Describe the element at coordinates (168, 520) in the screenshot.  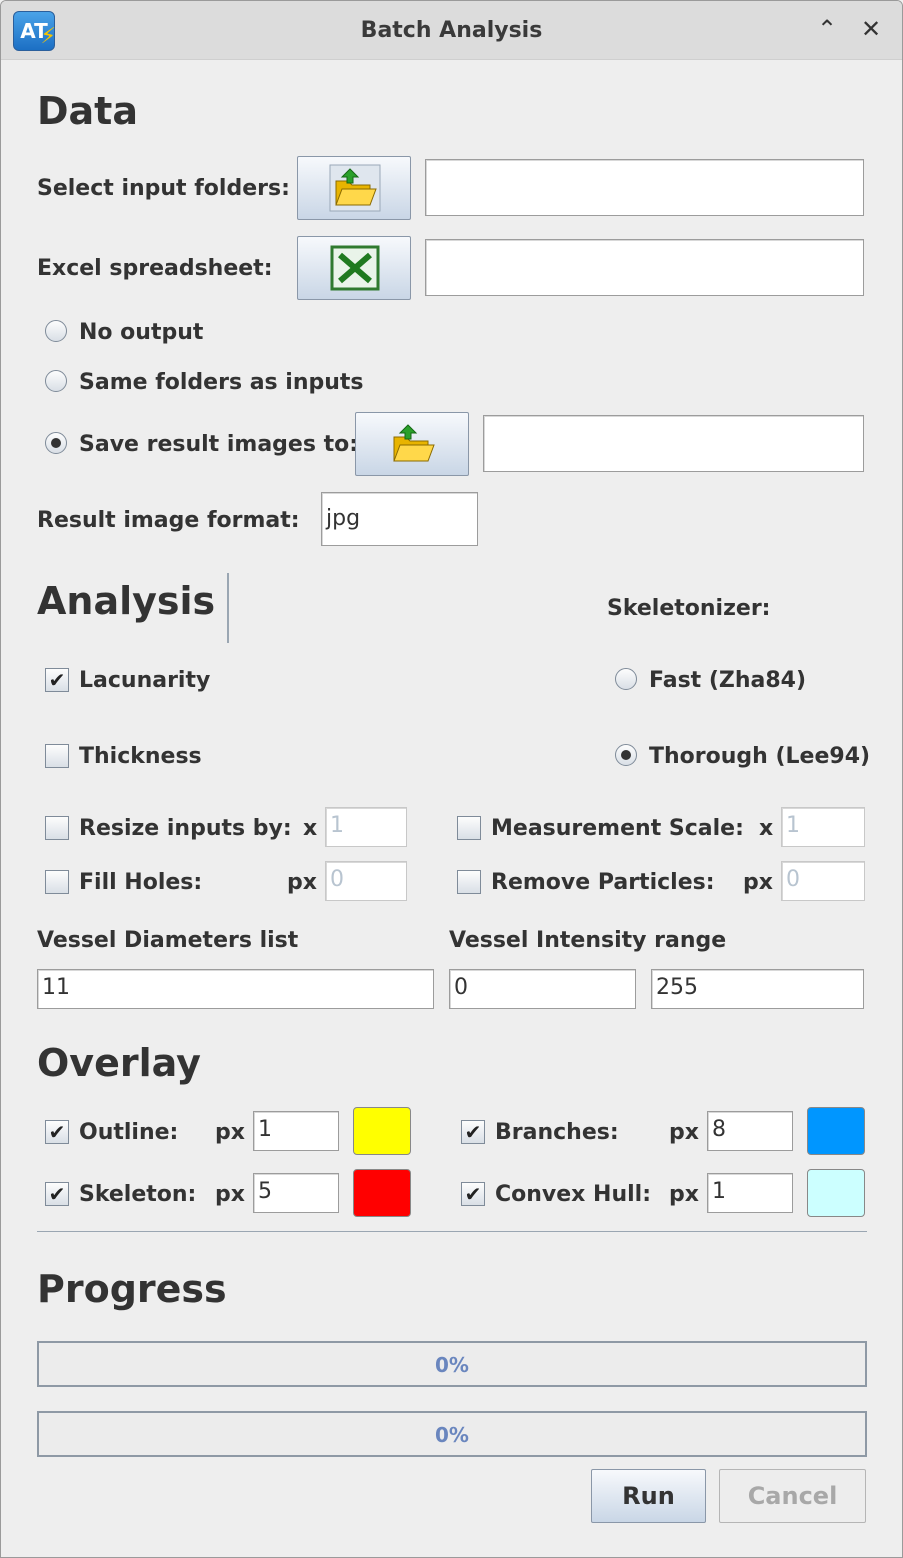
I see `result-format-label: Result image format:` at that location.